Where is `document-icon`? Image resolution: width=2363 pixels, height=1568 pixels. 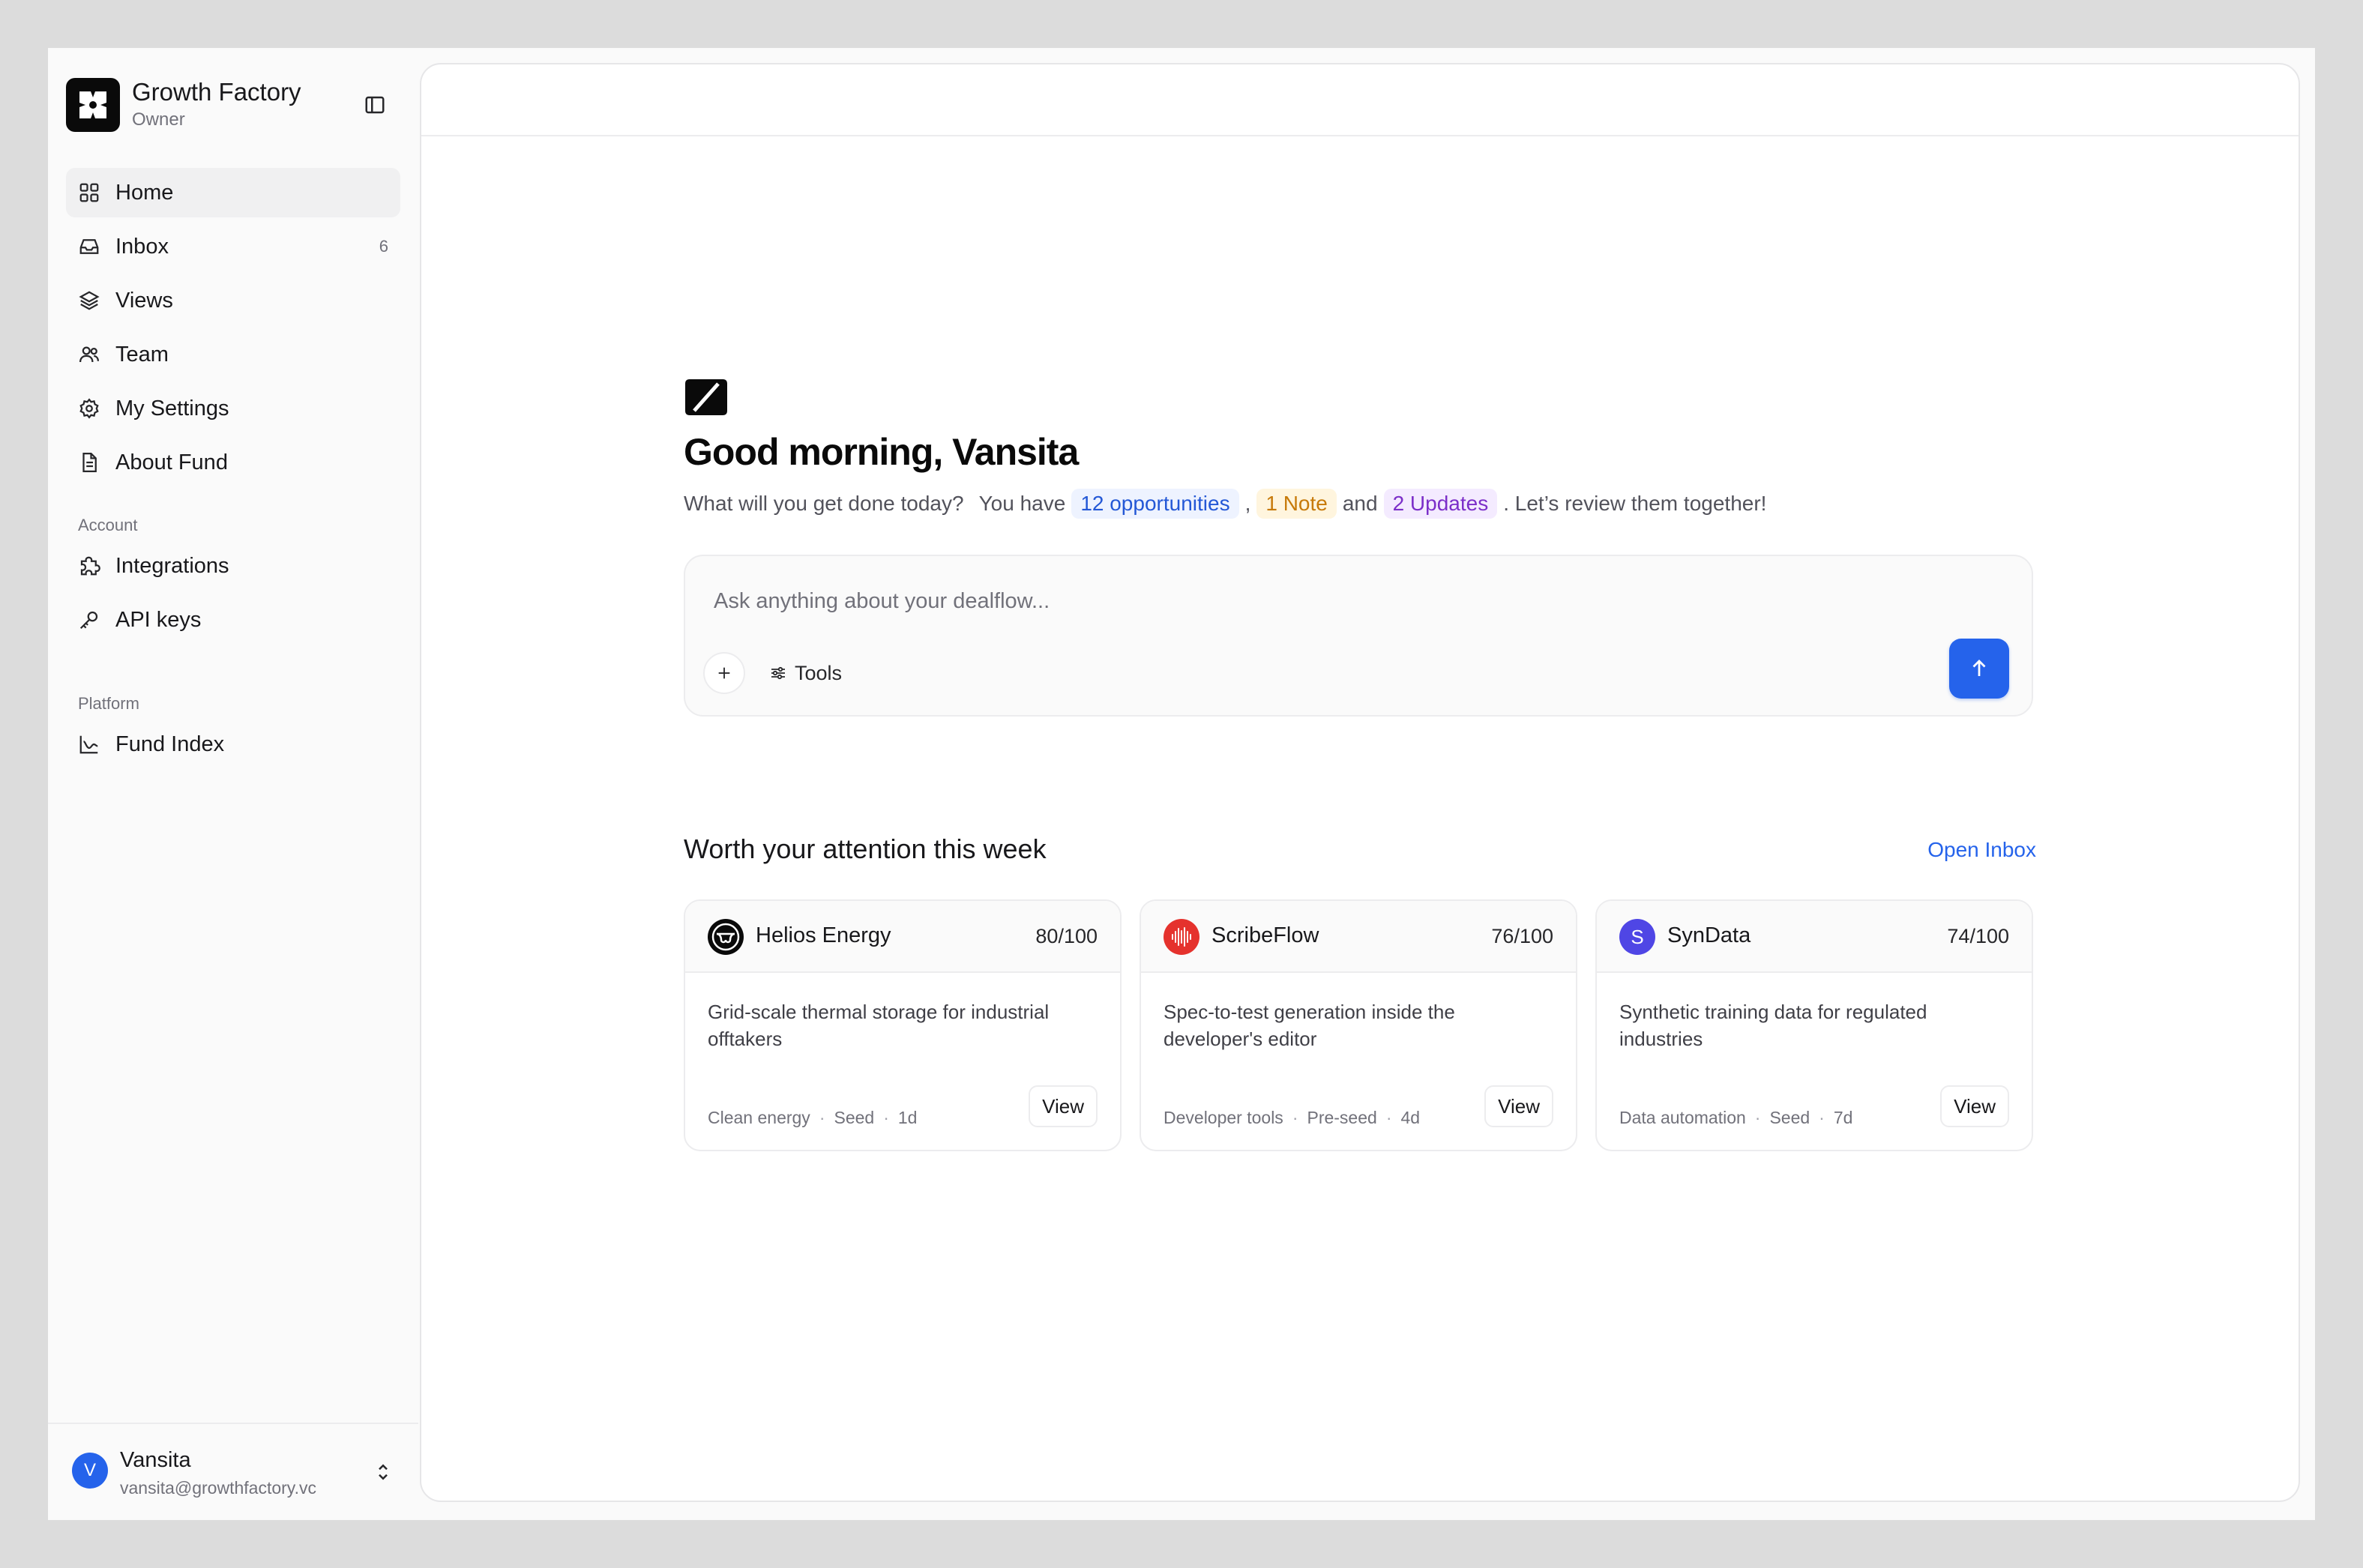 document-icon is located at coordinates (89, 462).